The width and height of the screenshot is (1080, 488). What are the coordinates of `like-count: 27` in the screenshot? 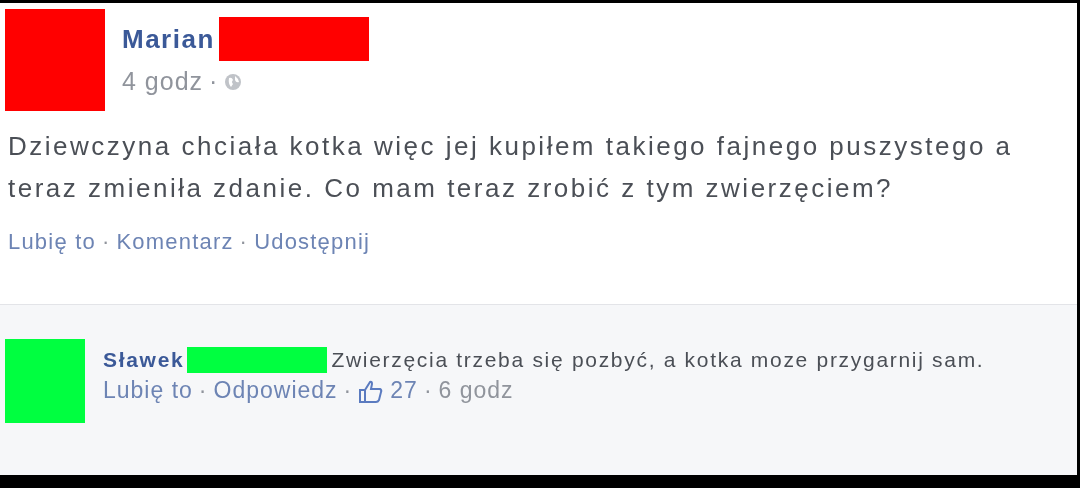 It's located at (404, 390).